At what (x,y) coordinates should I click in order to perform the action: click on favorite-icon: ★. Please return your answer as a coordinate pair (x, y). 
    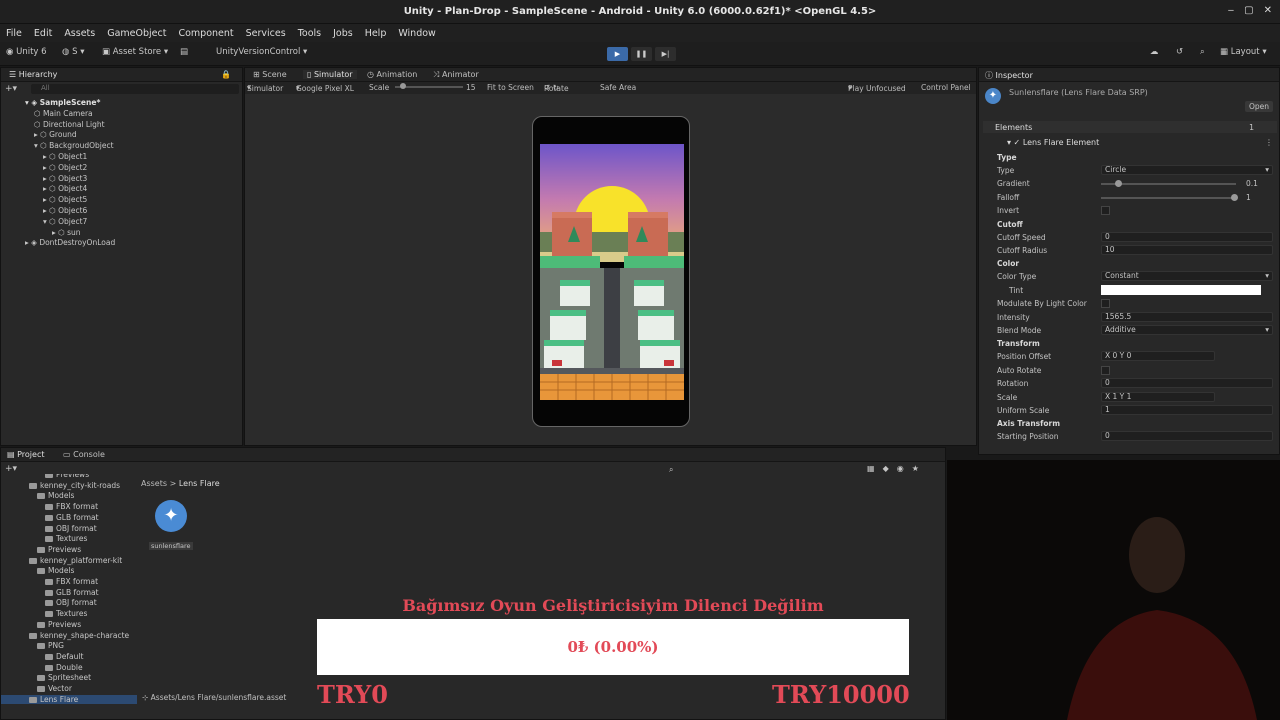
    Looking at the image, I should click on (915, 468).